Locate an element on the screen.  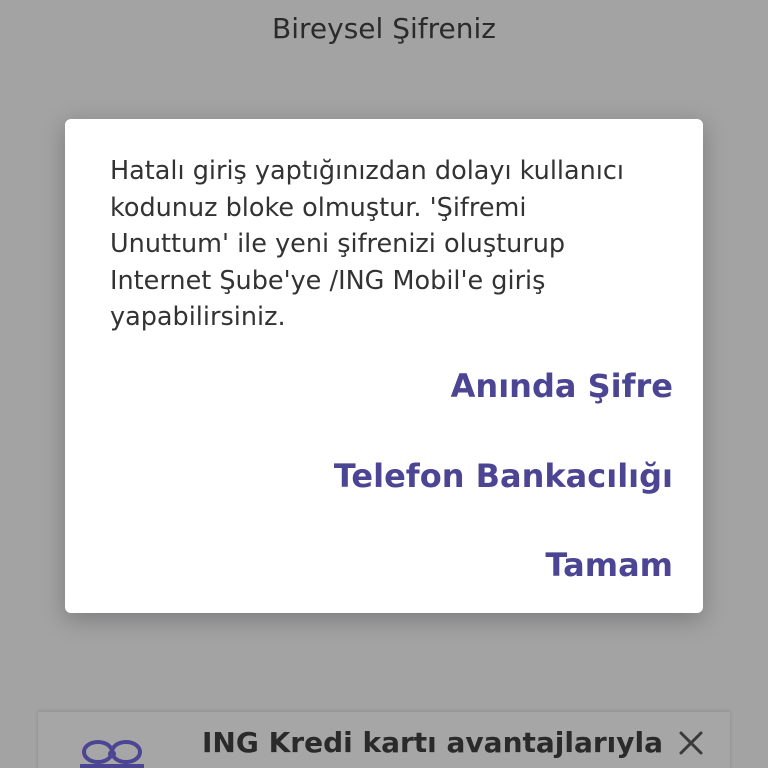
promo-banner: ING Kredi kartı avantajlarıyla is located at coordinates (384, 740).